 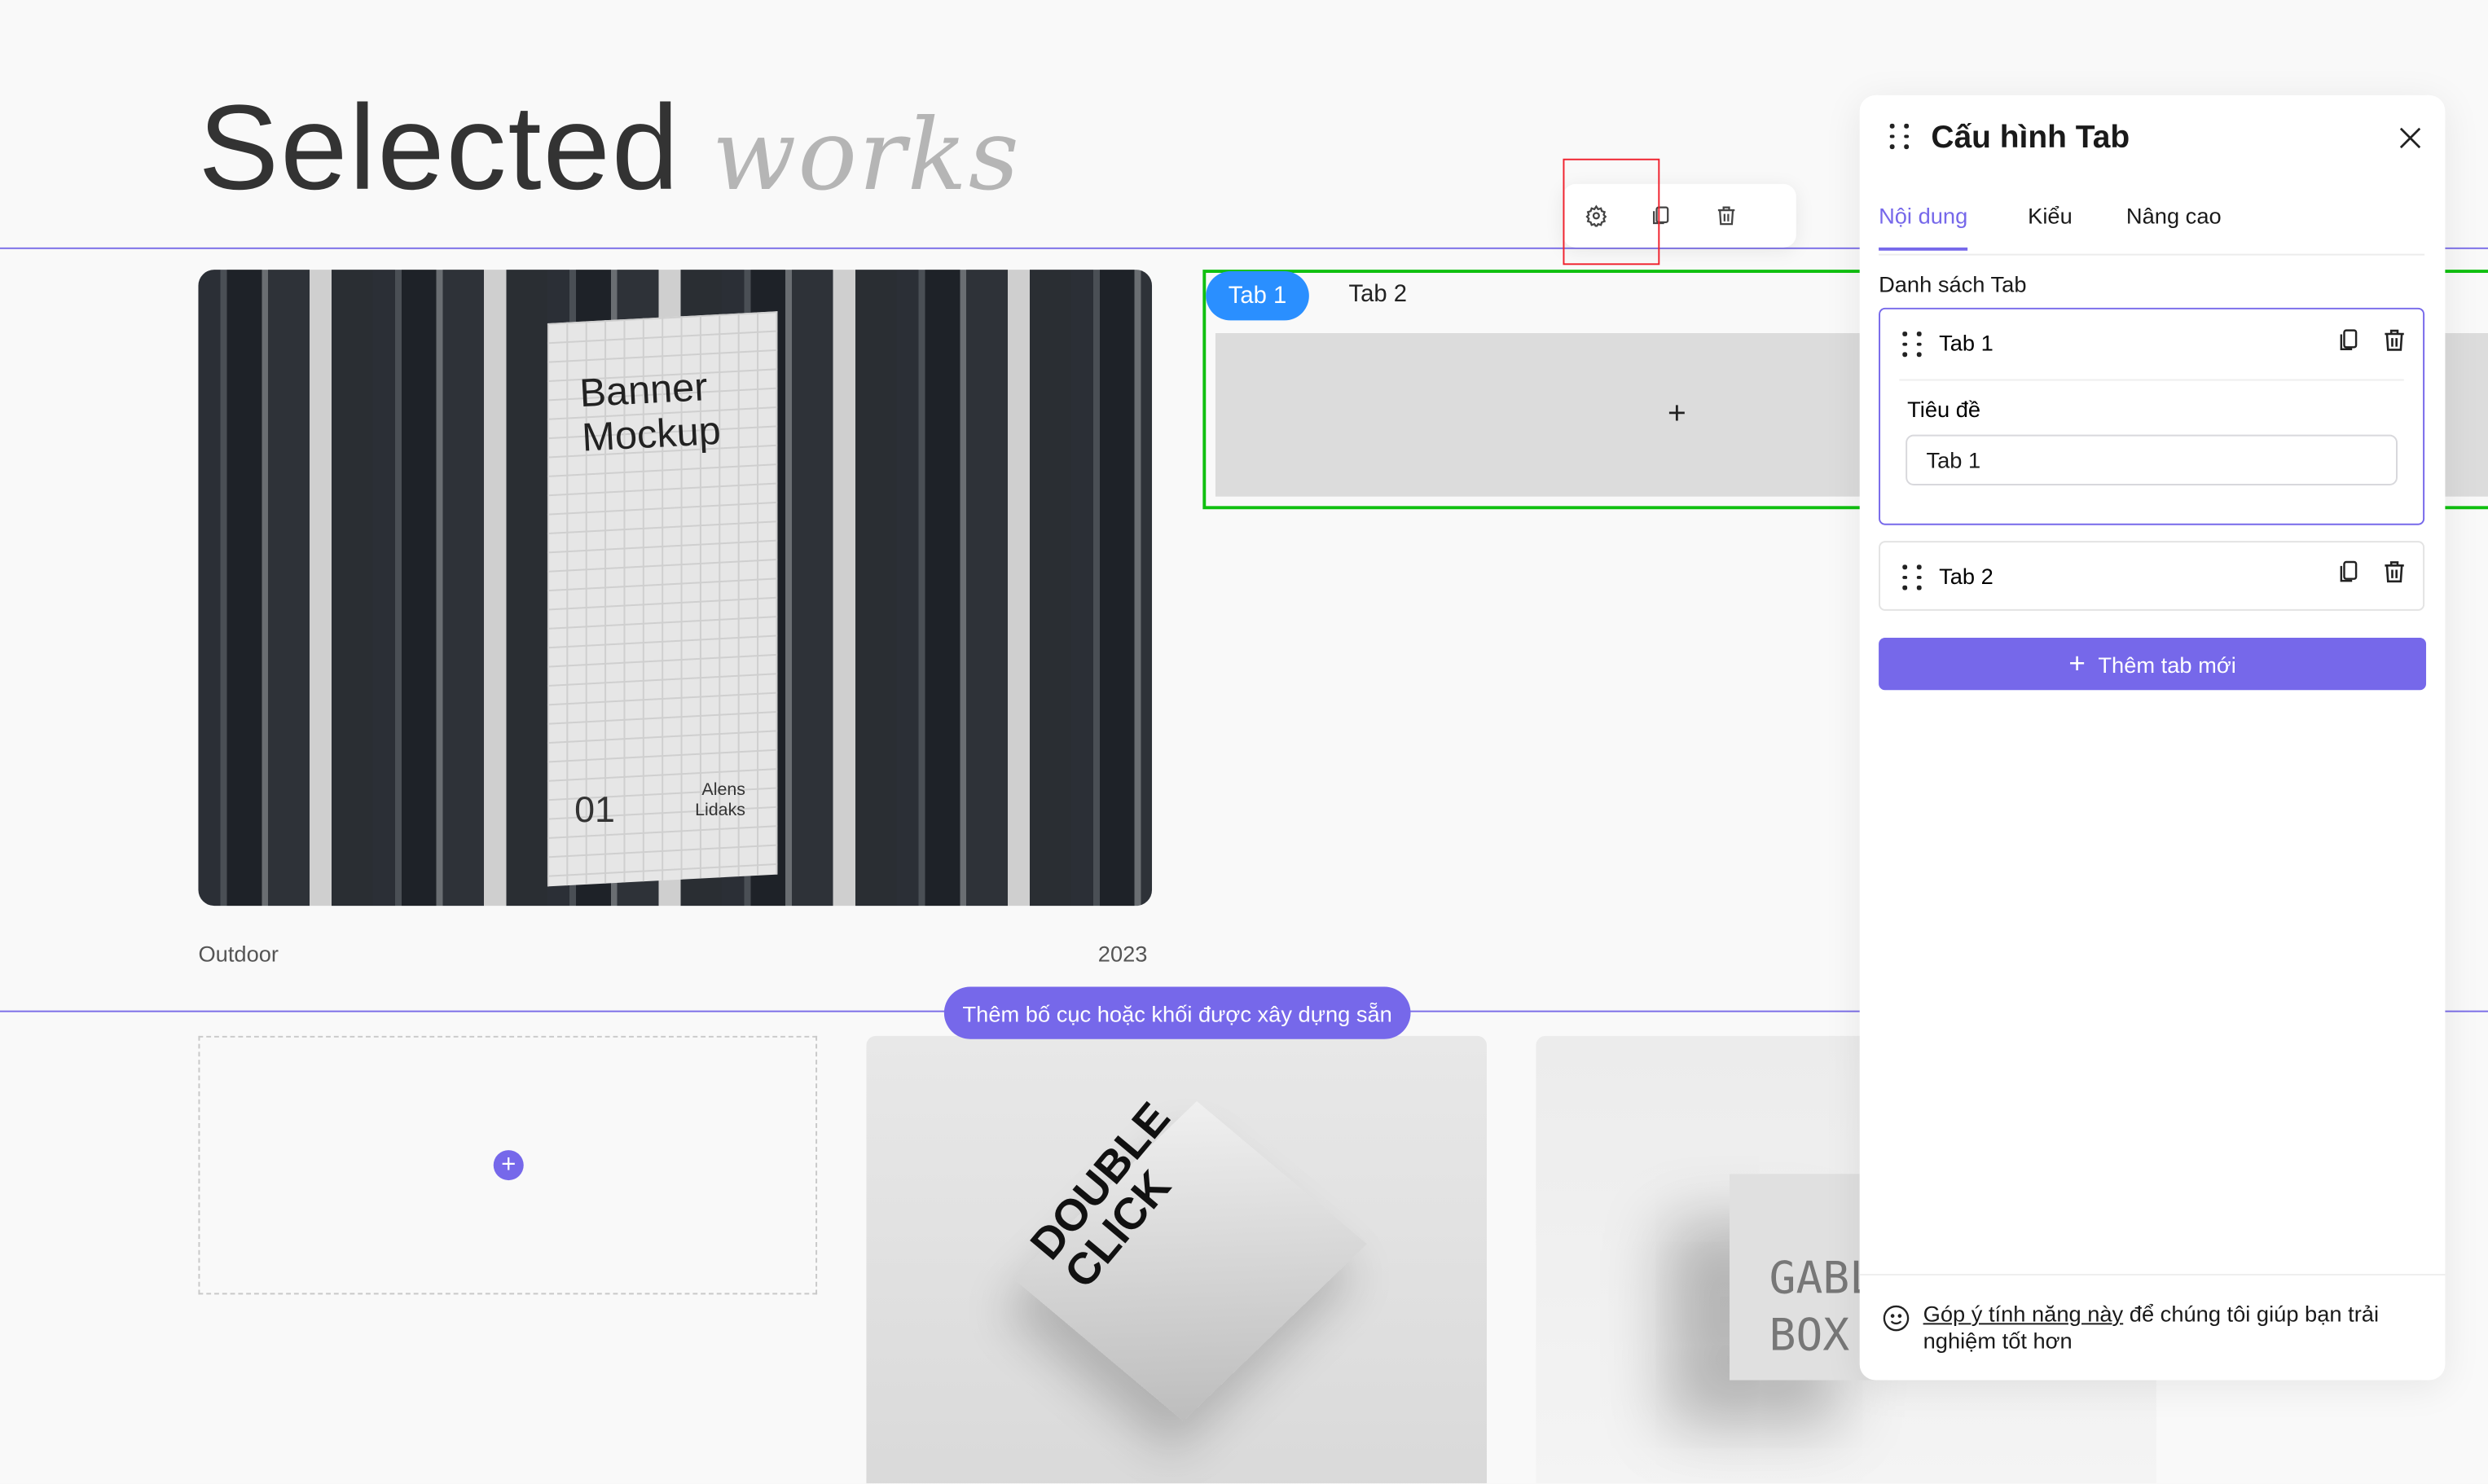 I want to click on page-title: Selected works, so click(x=609, y=148).